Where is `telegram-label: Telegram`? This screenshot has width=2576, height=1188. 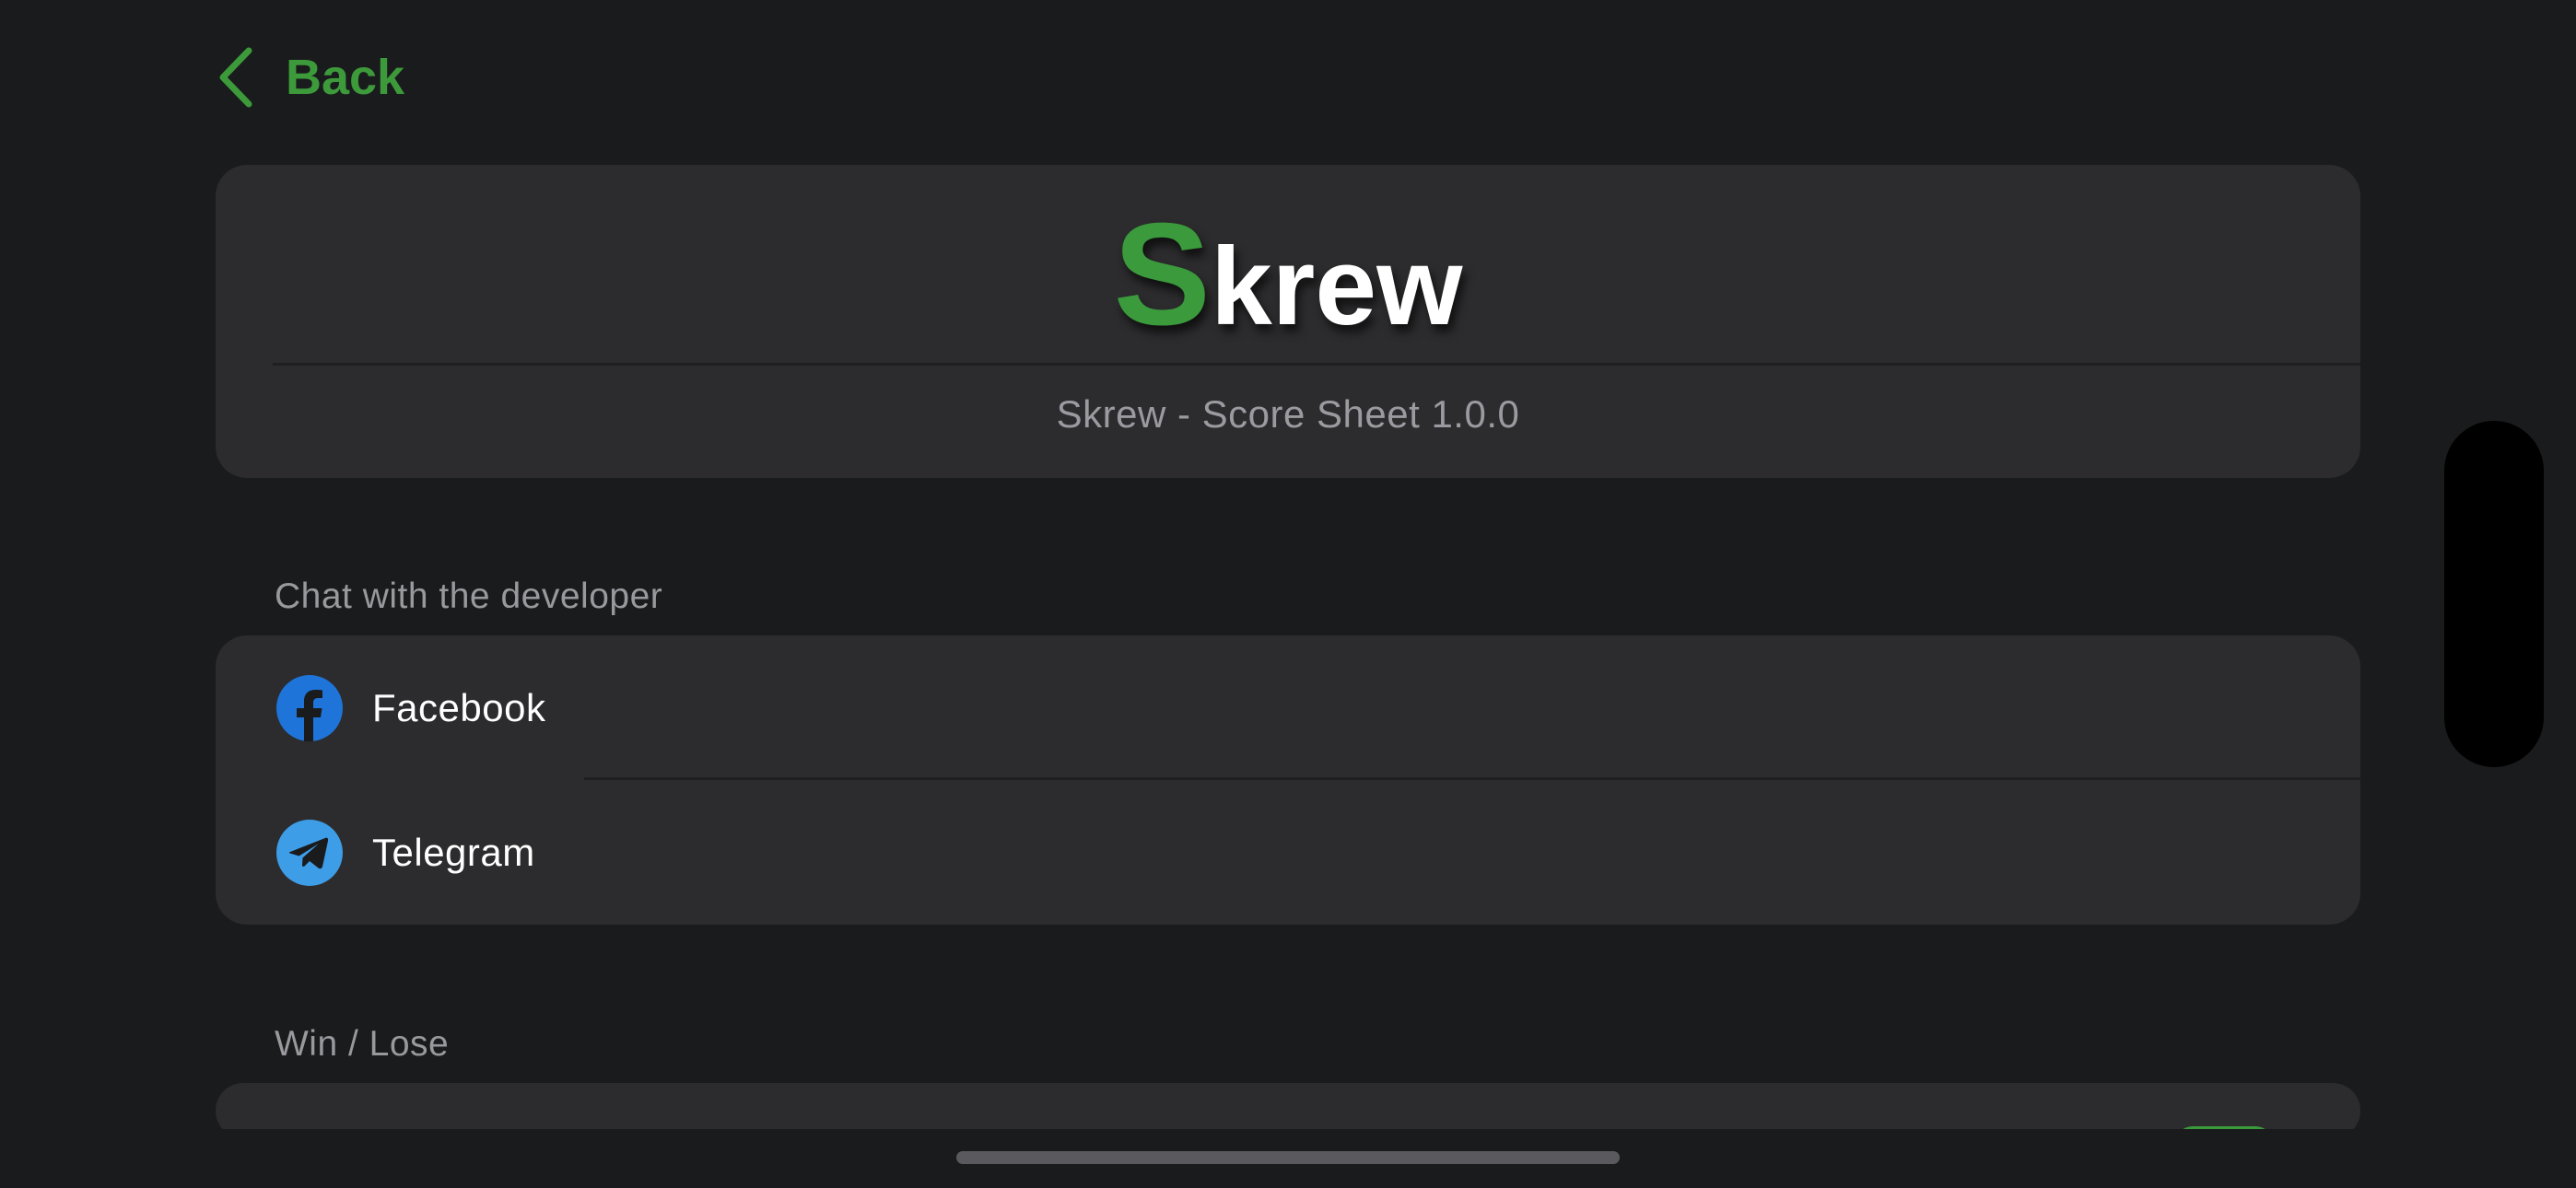 telegram-label: Telegram is located at coordinates (453, 852).